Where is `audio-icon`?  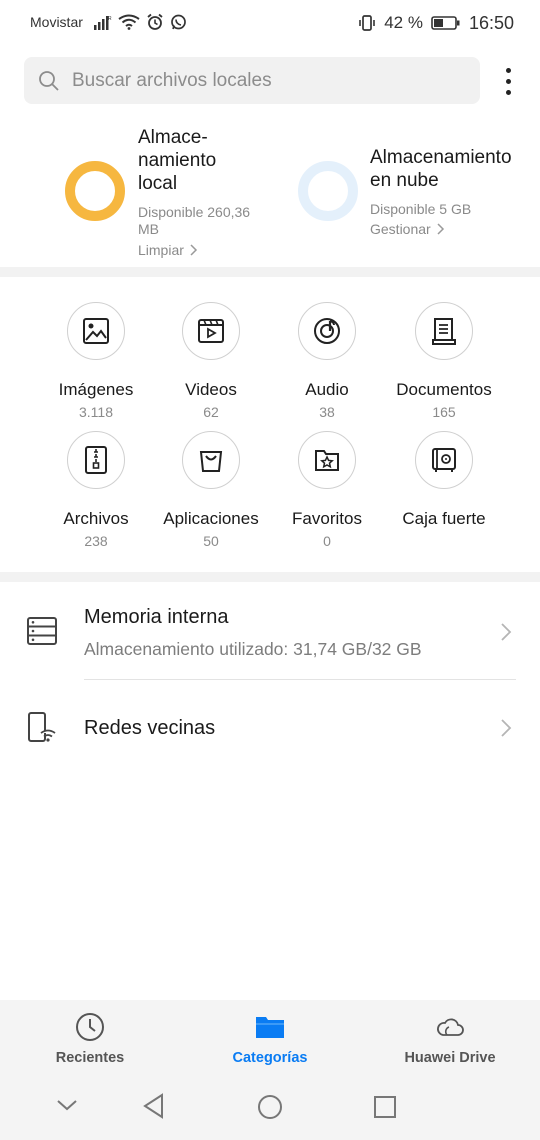 audio-icon is located at coordinates (327, 331).